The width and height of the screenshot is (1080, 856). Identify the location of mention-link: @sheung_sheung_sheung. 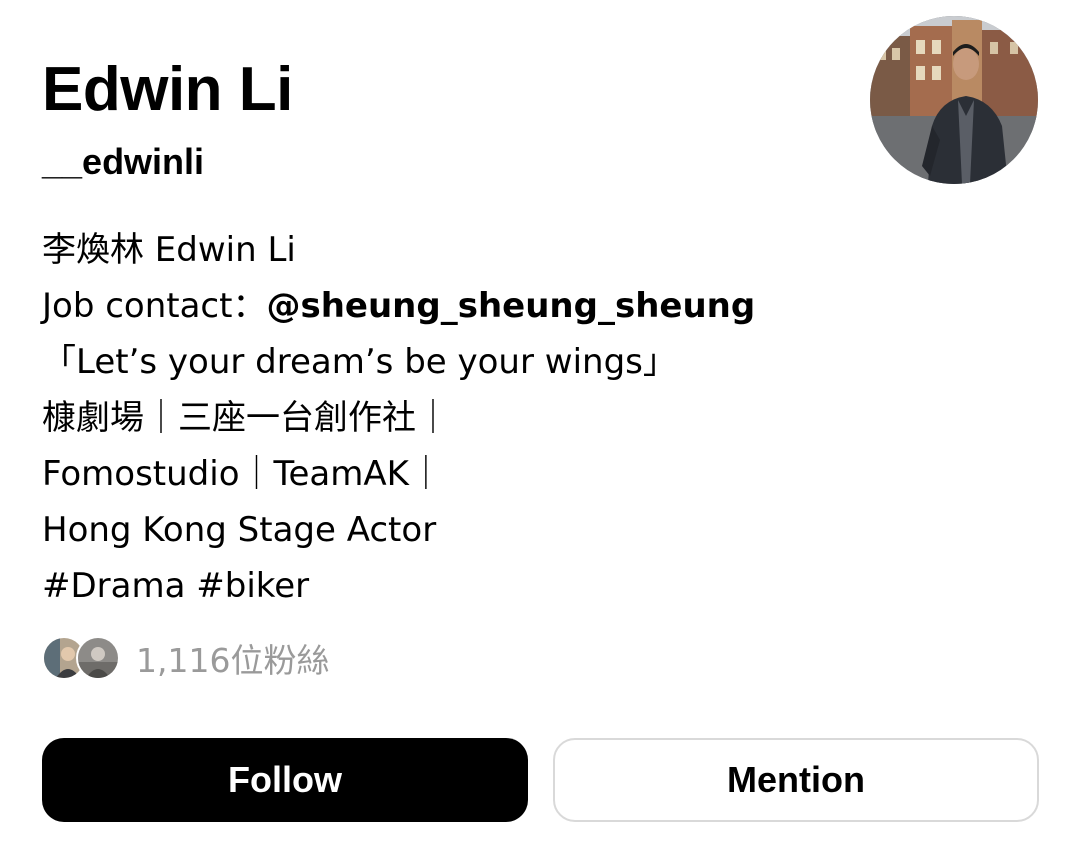
(510, 306).